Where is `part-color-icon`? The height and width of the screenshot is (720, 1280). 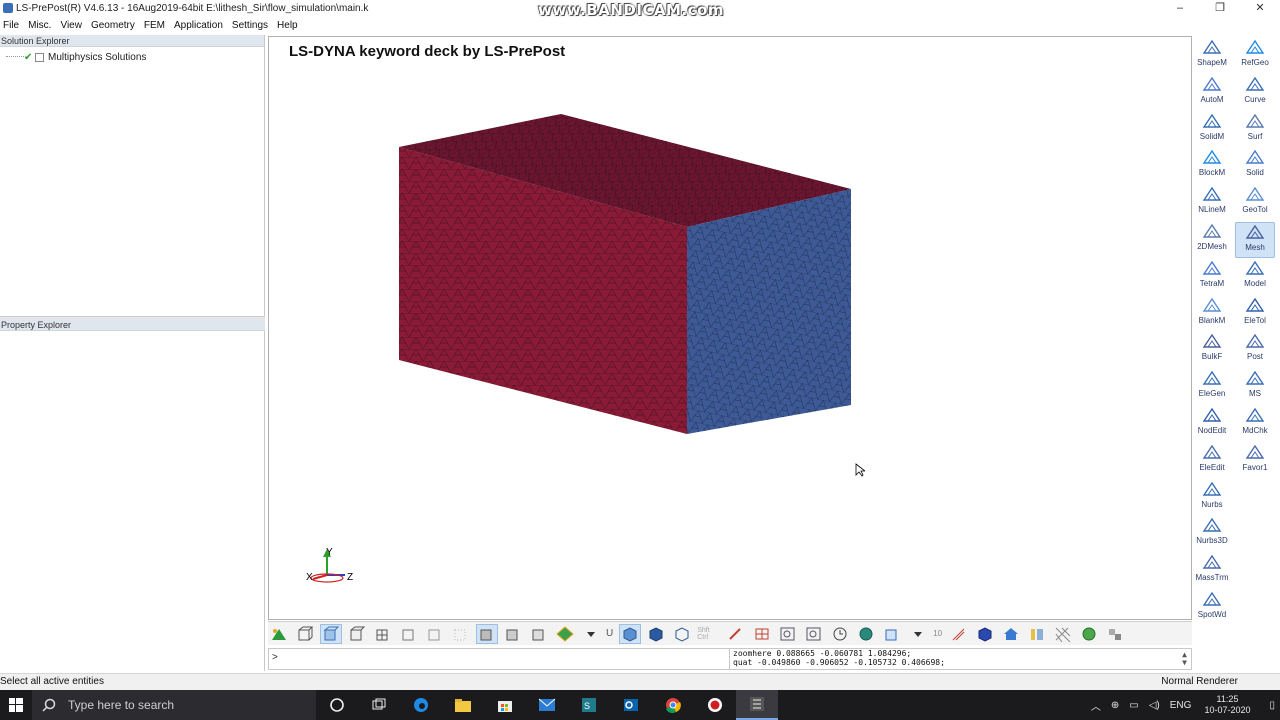
part-color-icon is located at coordinates (539, 634).